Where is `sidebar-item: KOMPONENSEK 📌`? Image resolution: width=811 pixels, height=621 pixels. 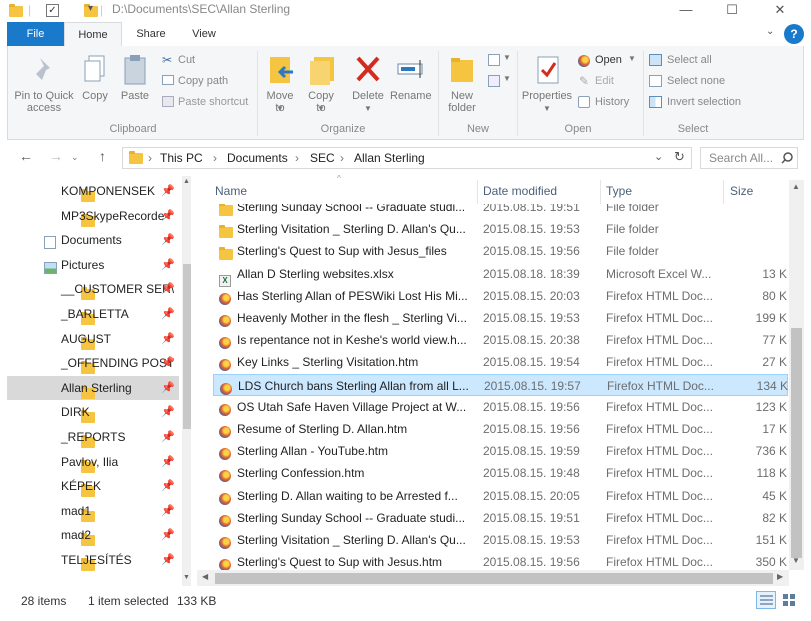 sidebar-item: KOMPONENSEK 📌 is located at coordinates (93, 191).